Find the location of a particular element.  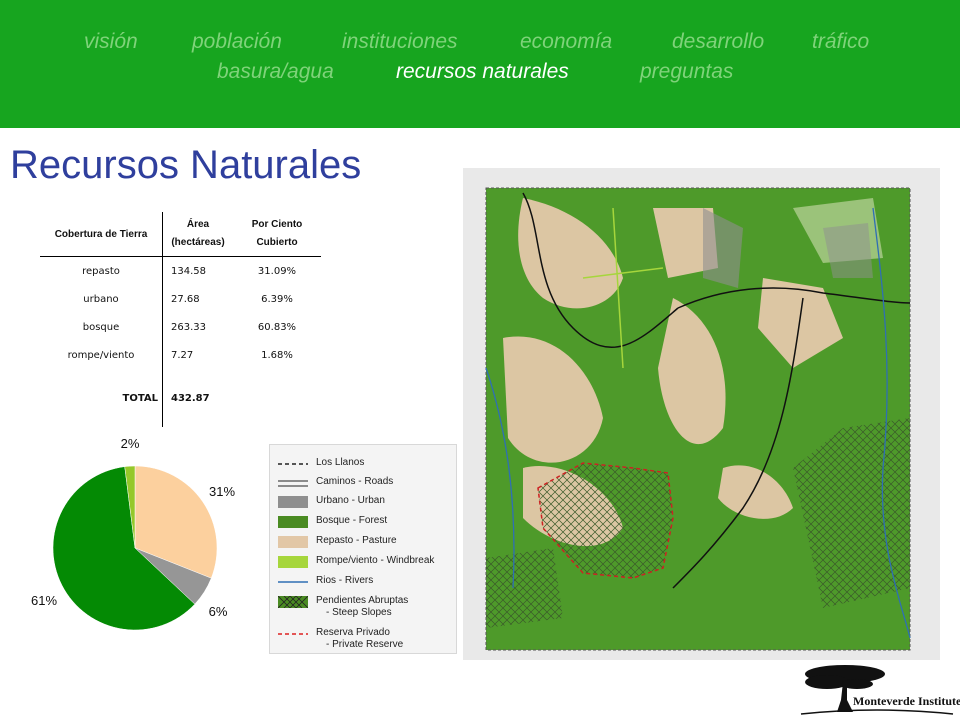

land-cover-pie-chart: 31% 6% 61% 2% is located at coordinates (133, 533).